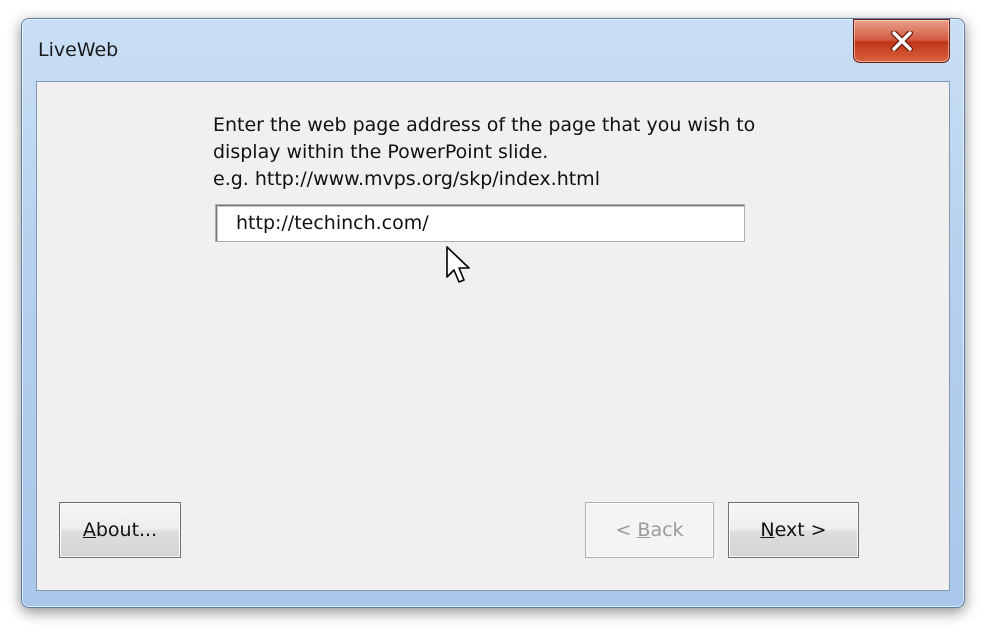  I want to click on instructions-line-2: display within the PowerPoint slide., so click(381, 152).